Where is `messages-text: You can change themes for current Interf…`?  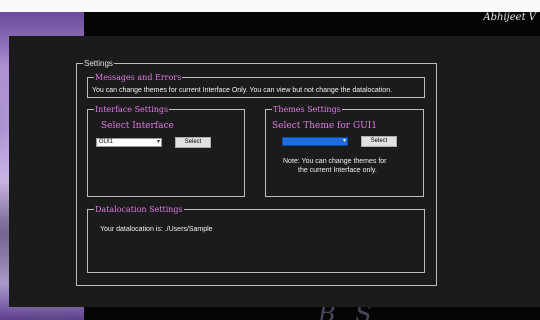
messages-text: You can change themes for current Interf… is located at coordinates (242, 90).